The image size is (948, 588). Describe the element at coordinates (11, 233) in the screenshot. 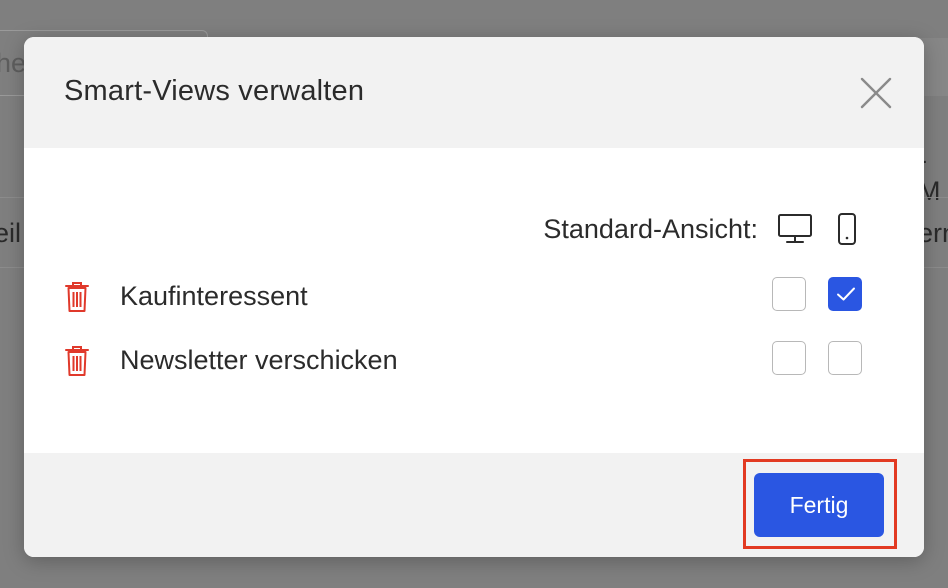

I see `background-cell-left: eil` at that location.